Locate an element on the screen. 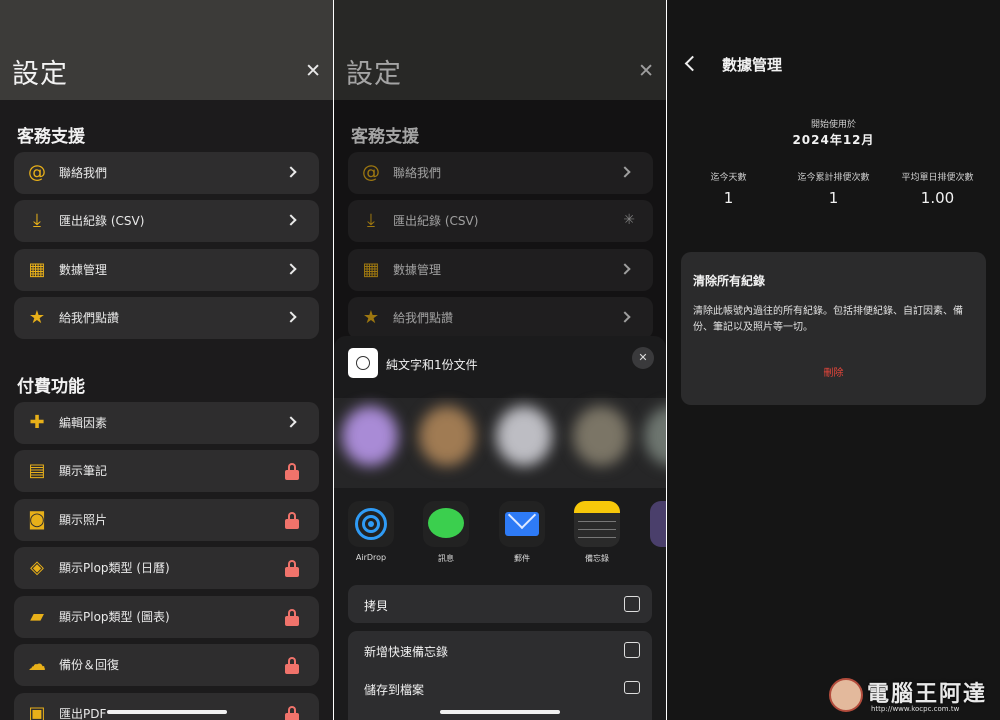 The height and width of the screenshot is (720, 1000). app-icon is located at coordinates (658, 524).